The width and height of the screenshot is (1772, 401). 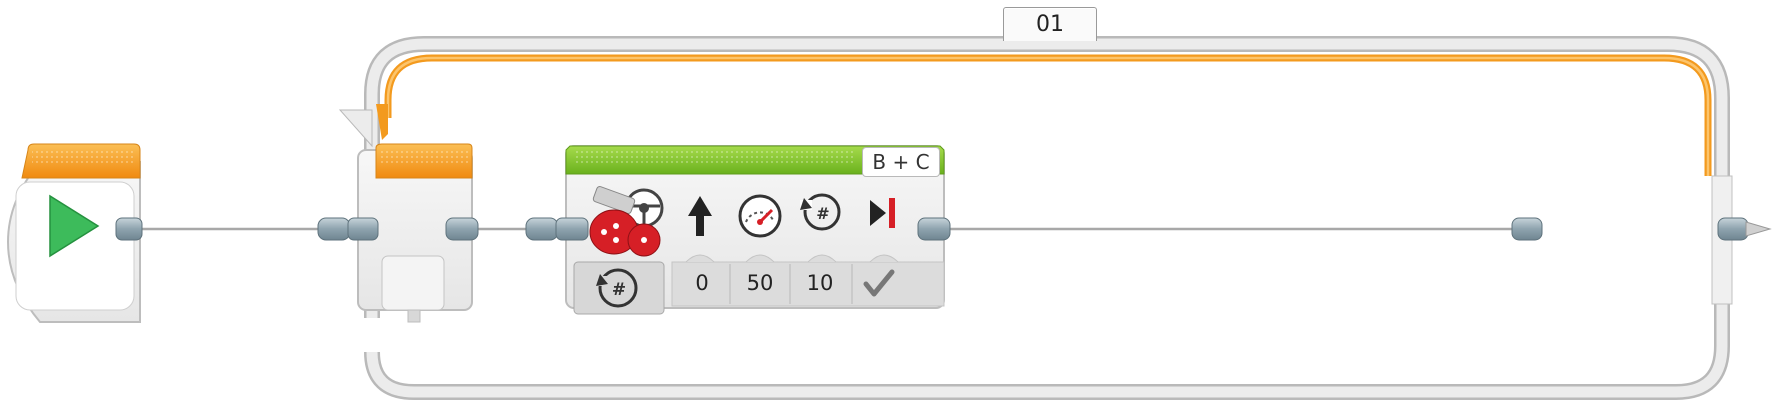 What do you see at coordinates (702, 283) in the screenshot?
I see `steering-value: 0` at bounding box center [702, 283].